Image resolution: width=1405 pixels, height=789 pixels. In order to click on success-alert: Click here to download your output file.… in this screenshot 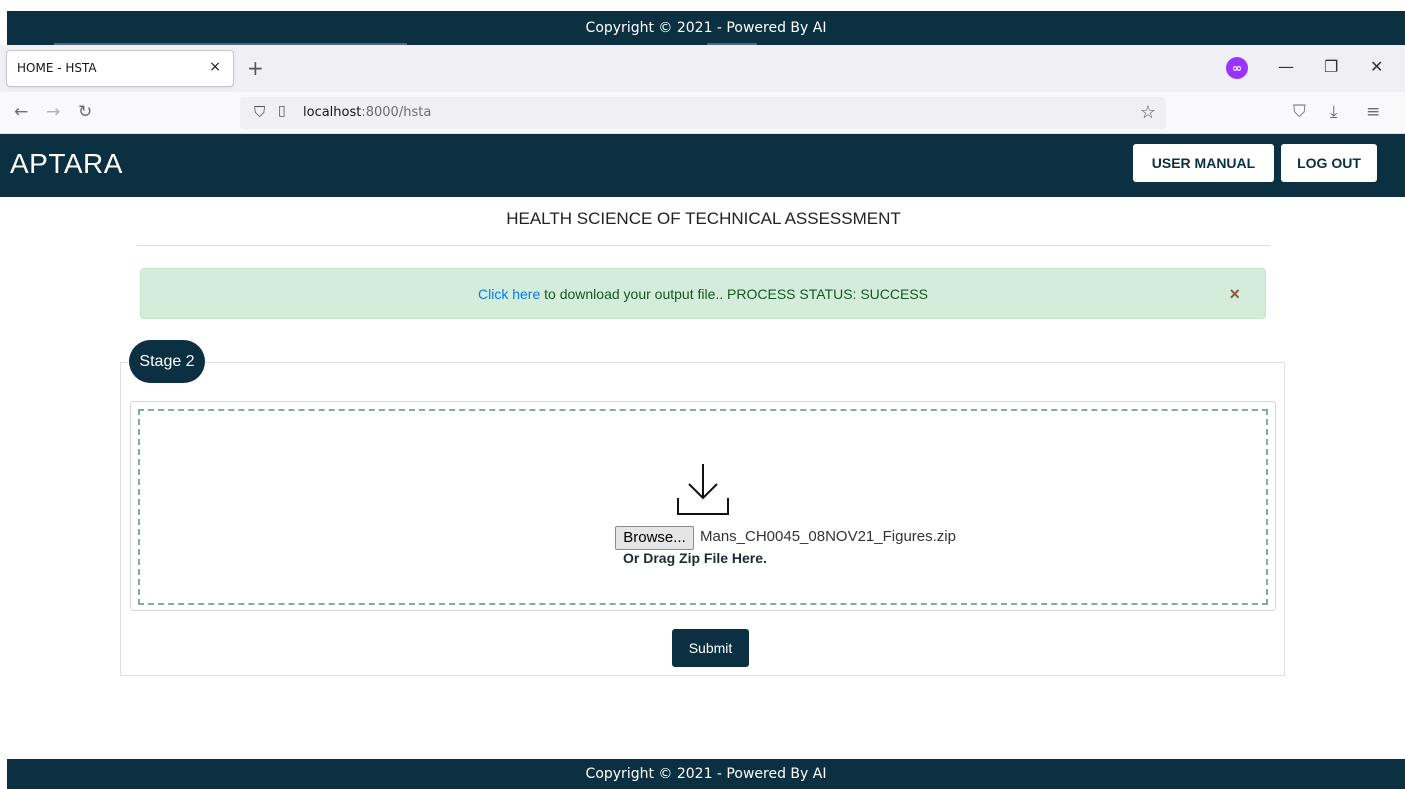, I will do `click(703, 293)`.